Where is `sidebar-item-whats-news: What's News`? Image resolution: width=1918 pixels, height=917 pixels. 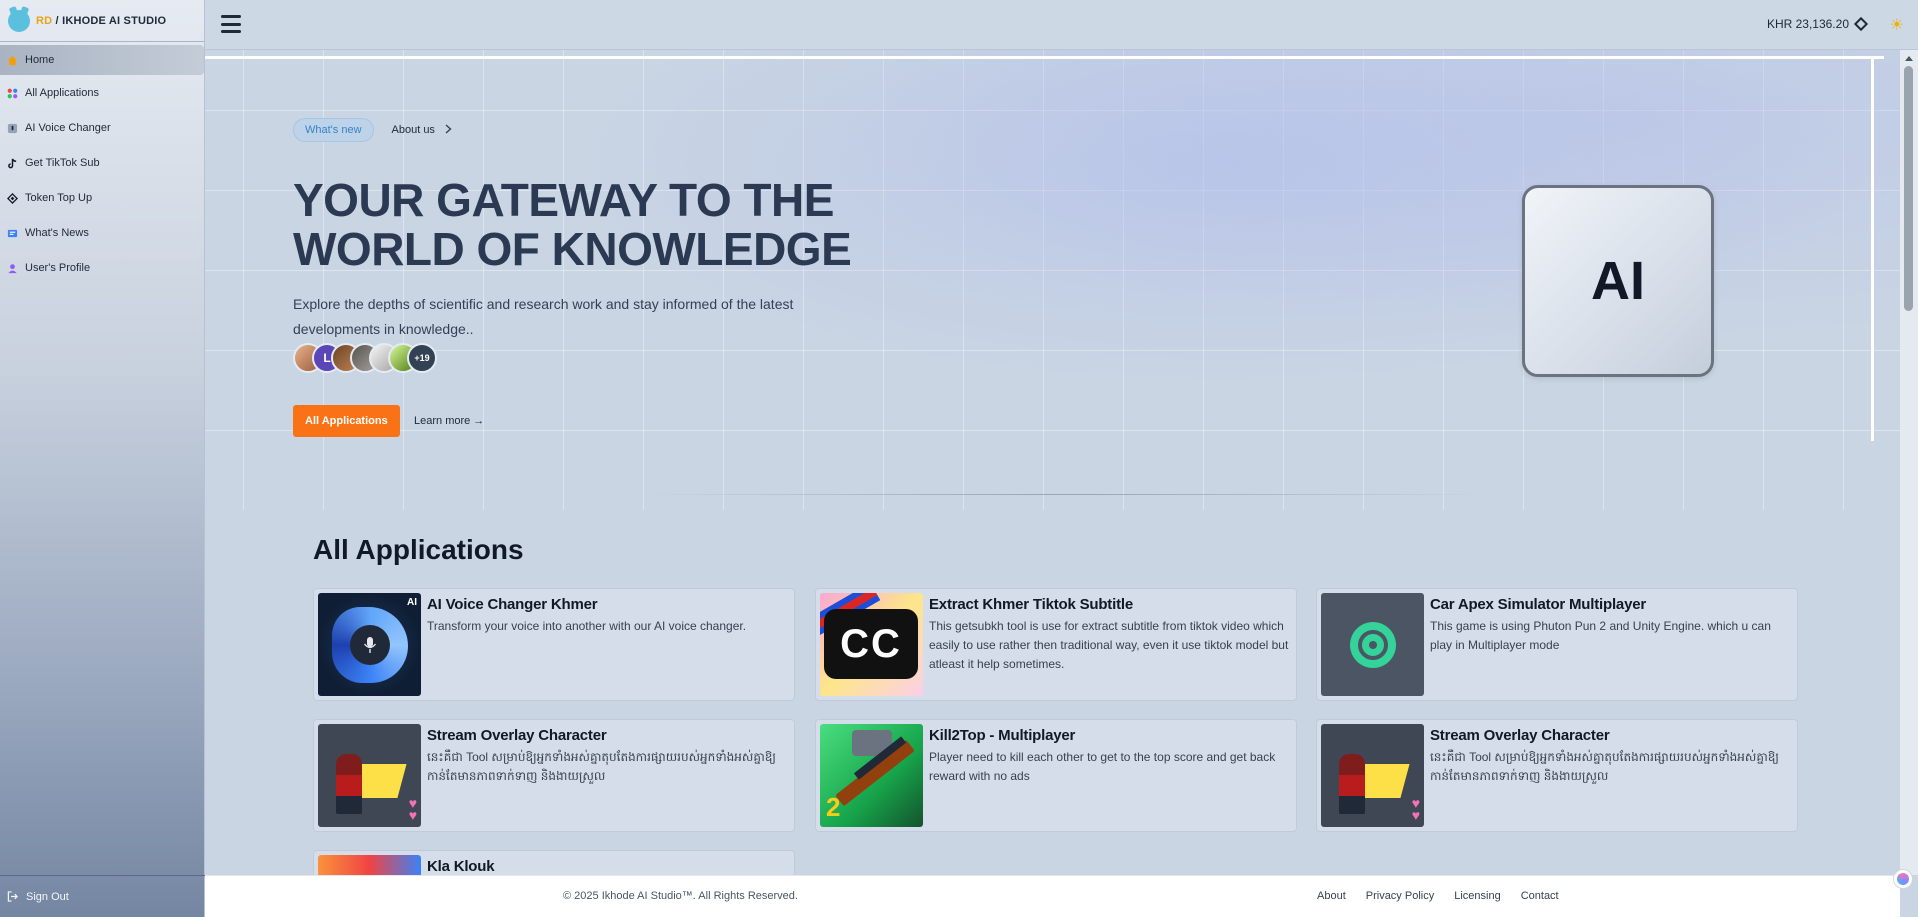
sidebar-item-whats-news: What's News is located at coordinates (102, 233).